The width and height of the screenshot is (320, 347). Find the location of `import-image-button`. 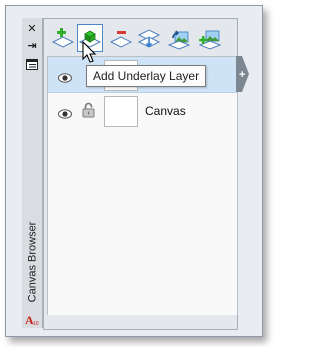

import-image-button is located at coordinates (179, 38).